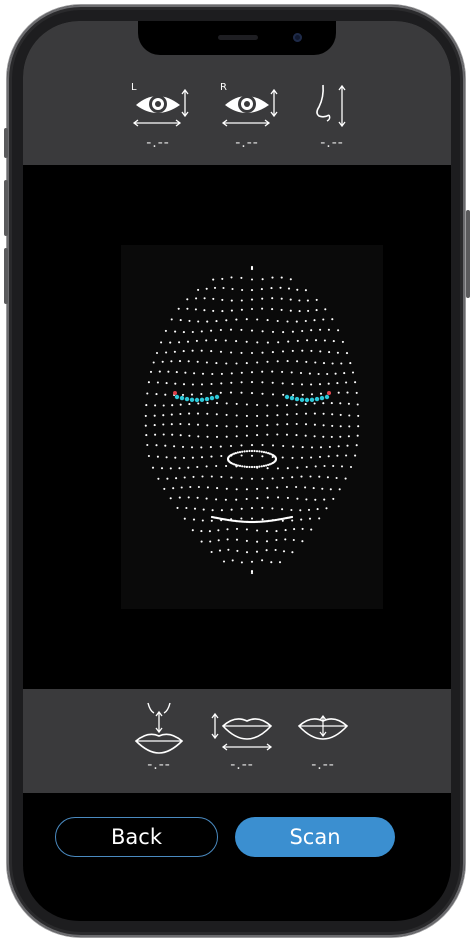  Describe the element at coordinates (242, 737) in the screenshot. I see `lip-width-metric: -.--` at that location.